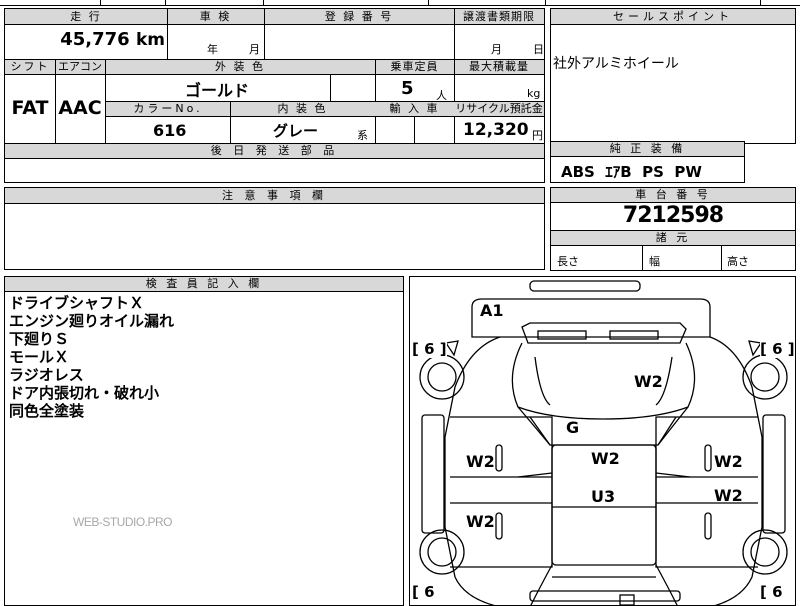 This screenshot has height=606, width=800. I want to click on recycle-value: 12,320, so click(496, 130).